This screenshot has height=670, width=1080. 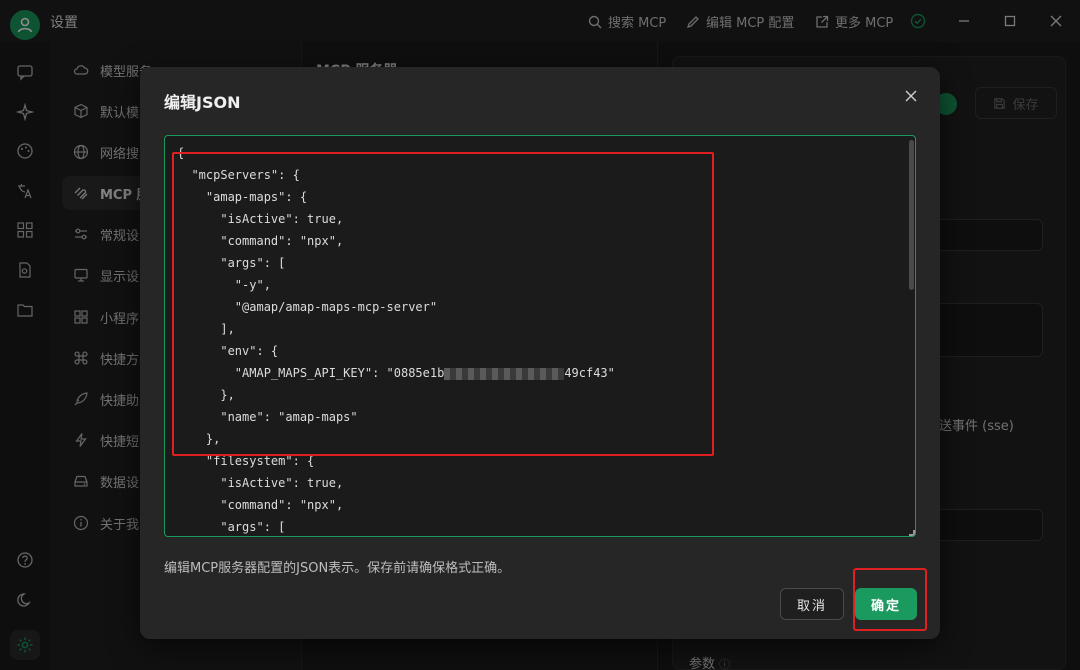 I want to click on dialog-title: 编辑JSON, so click(x=202, y=102).